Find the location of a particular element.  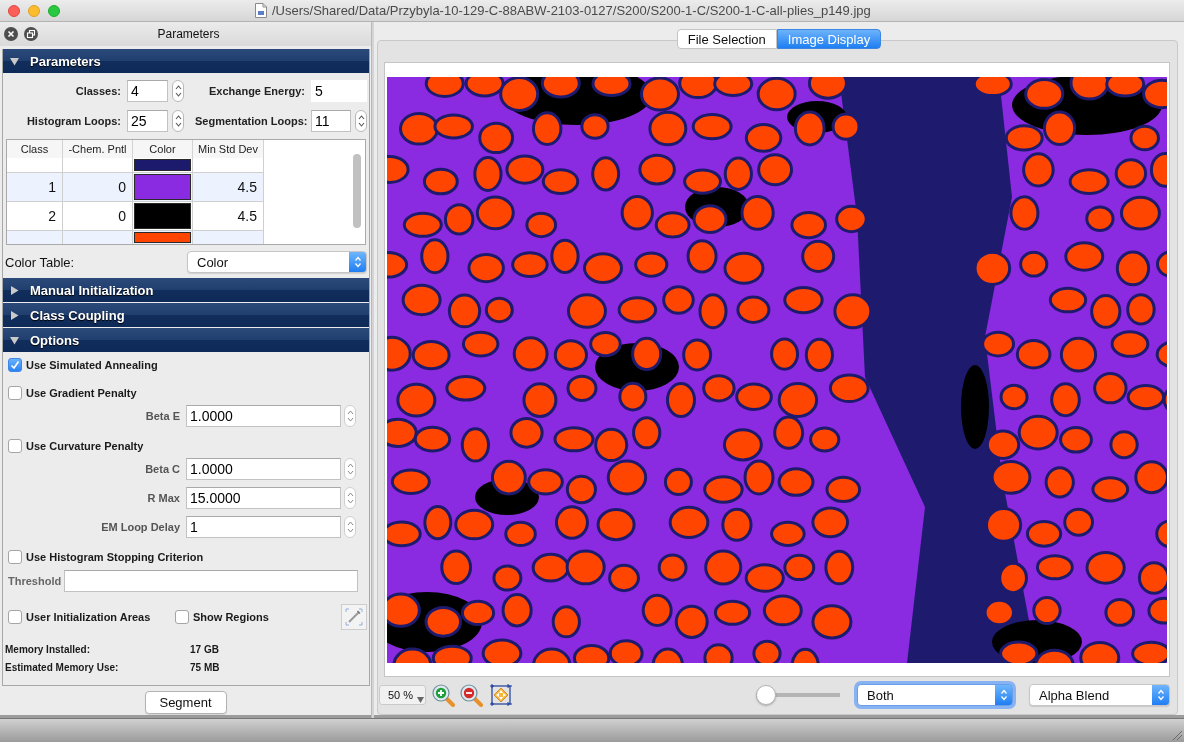

info-value: 75 MB is located at coordinates (205, 667).